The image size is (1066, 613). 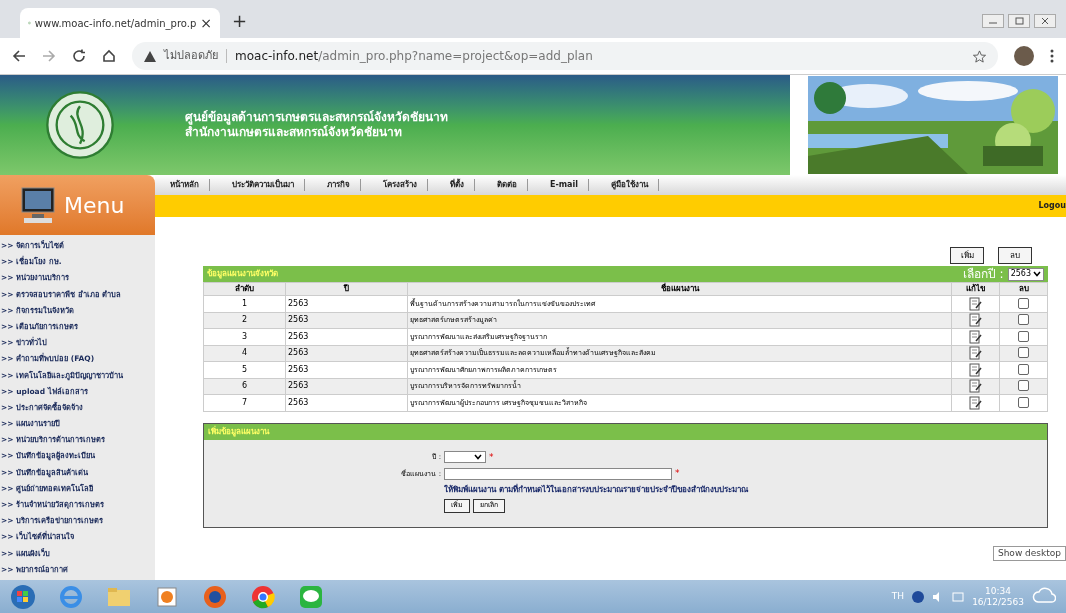 I want to click on table-title: ข้อมูลแผนงานจังหวัด, so click(x=242, y=274).